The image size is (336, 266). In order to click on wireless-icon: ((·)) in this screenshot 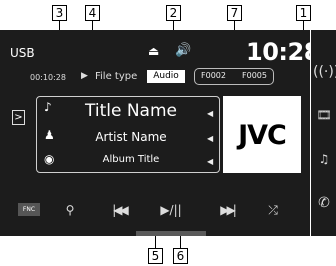, I will do `click(324, 72)`.